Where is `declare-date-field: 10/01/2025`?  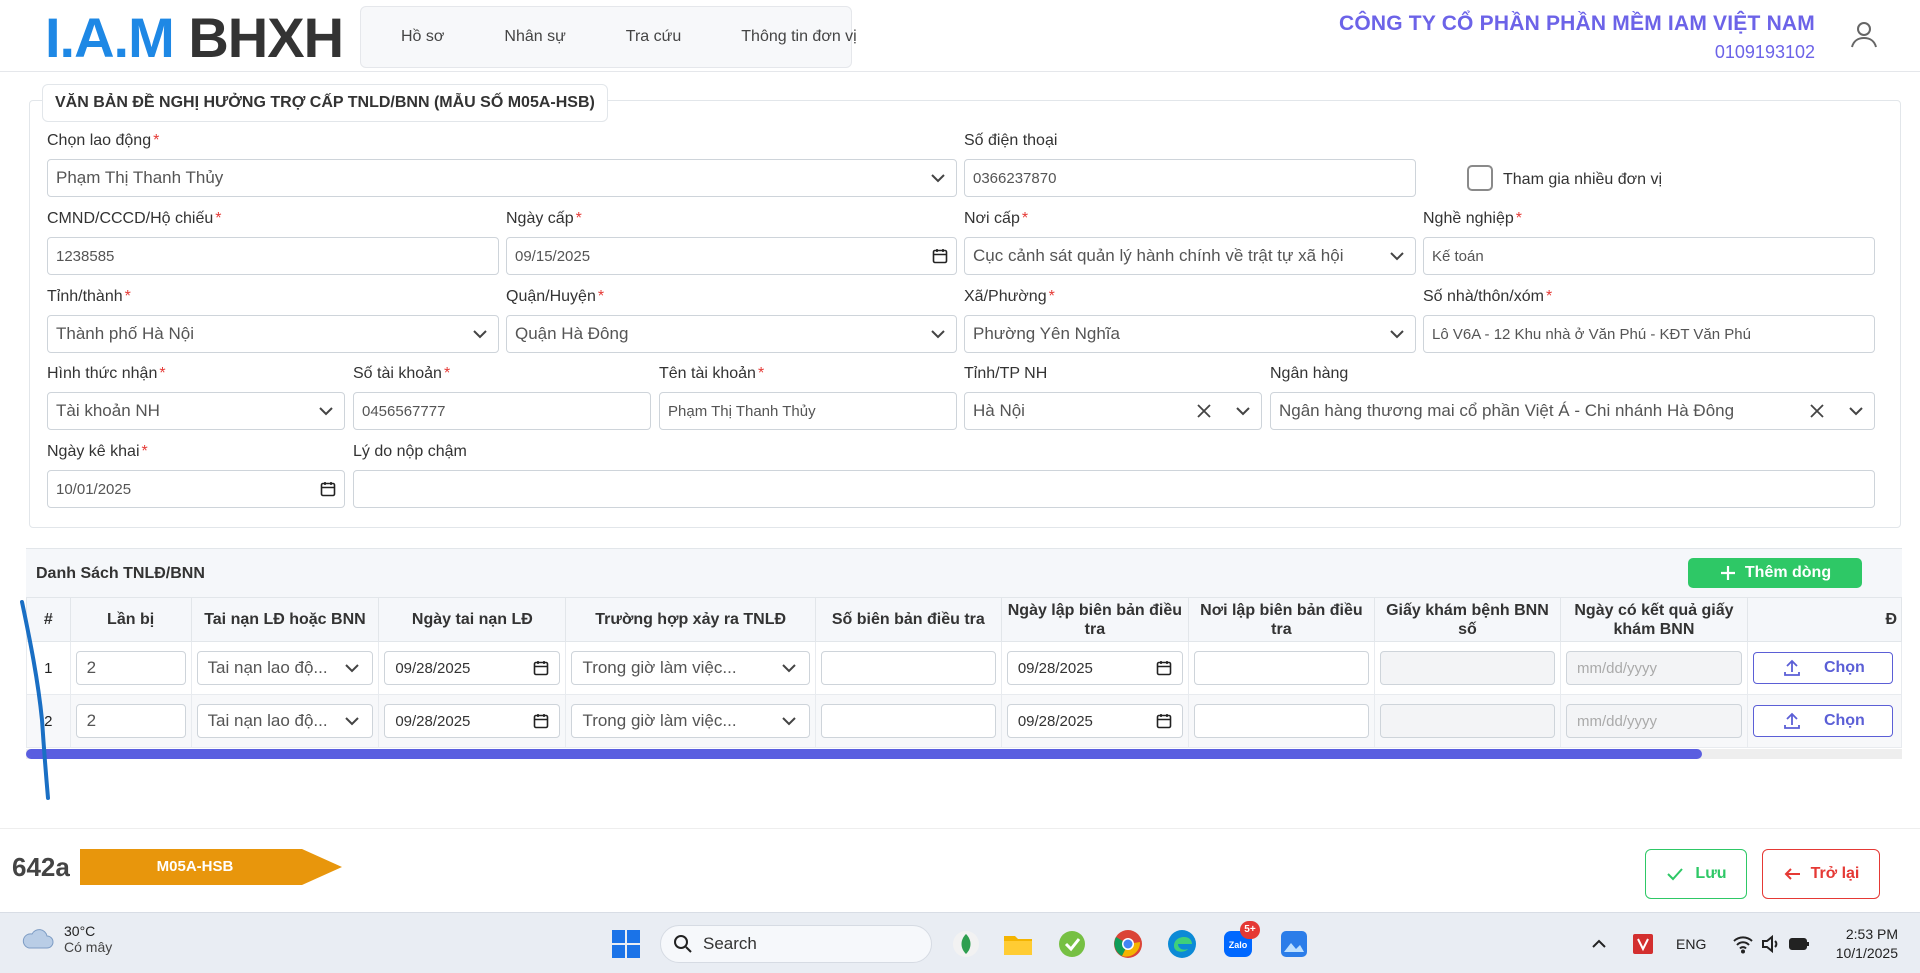 declare-date-field: 10/01/2025 is located at coordinates (196, 489).